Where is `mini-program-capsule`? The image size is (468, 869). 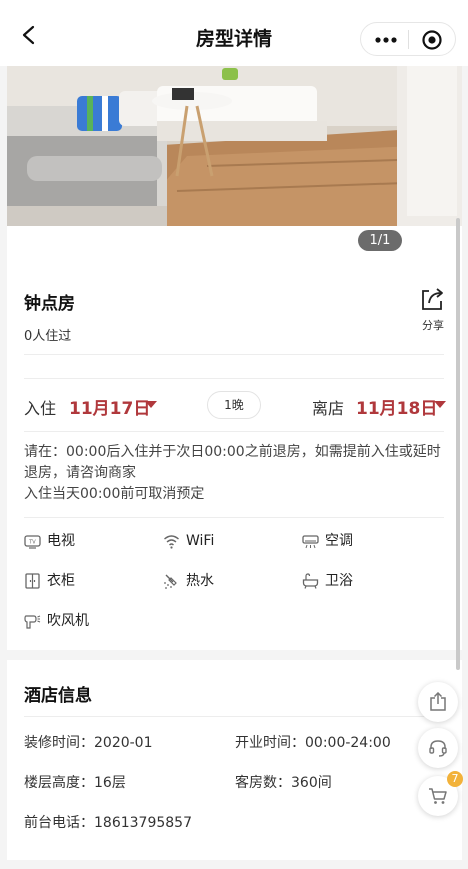 mini-program-capsule is located at coordinates (408, 39).